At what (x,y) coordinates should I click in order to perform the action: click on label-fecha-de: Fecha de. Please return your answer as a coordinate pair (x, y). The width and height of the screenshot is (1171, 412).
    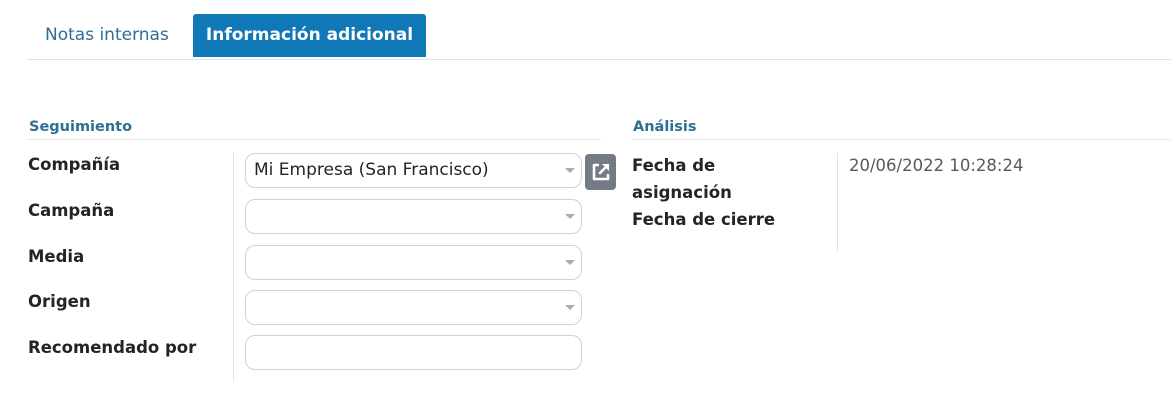
    Looking at the image, I should click on (674, 165).